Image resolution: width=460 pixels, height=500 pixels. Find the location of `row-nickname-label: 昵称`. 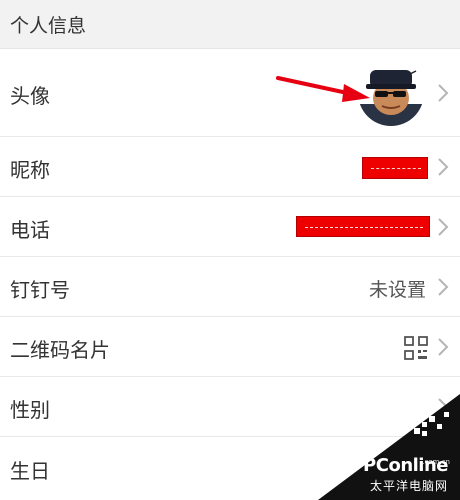

row-nickname-label: 昵称 is located at coordinates (30, 170).